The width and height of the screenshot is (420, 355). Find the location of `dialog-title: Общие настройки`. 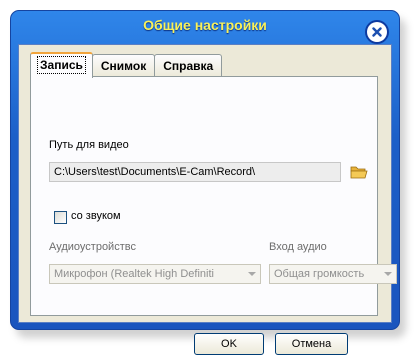

dialog-title: Общие настройки is located at coordinates (205, 25).